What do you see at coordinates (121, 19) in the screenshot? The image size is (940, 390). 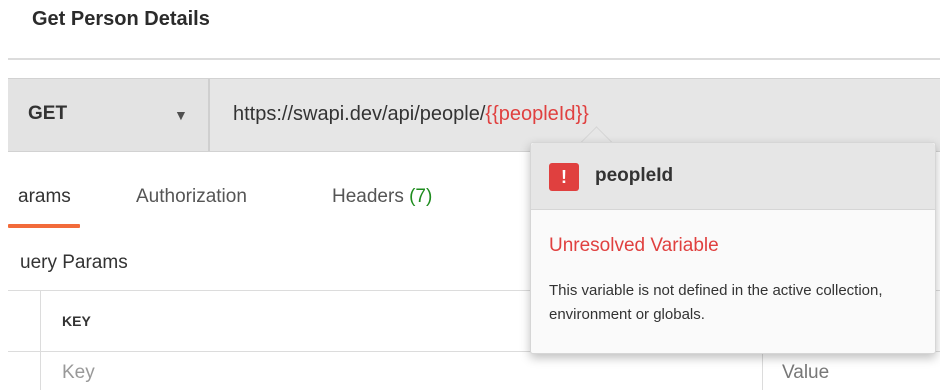 I see `request-title: Get Person Details` at bounding box center [121, 19].